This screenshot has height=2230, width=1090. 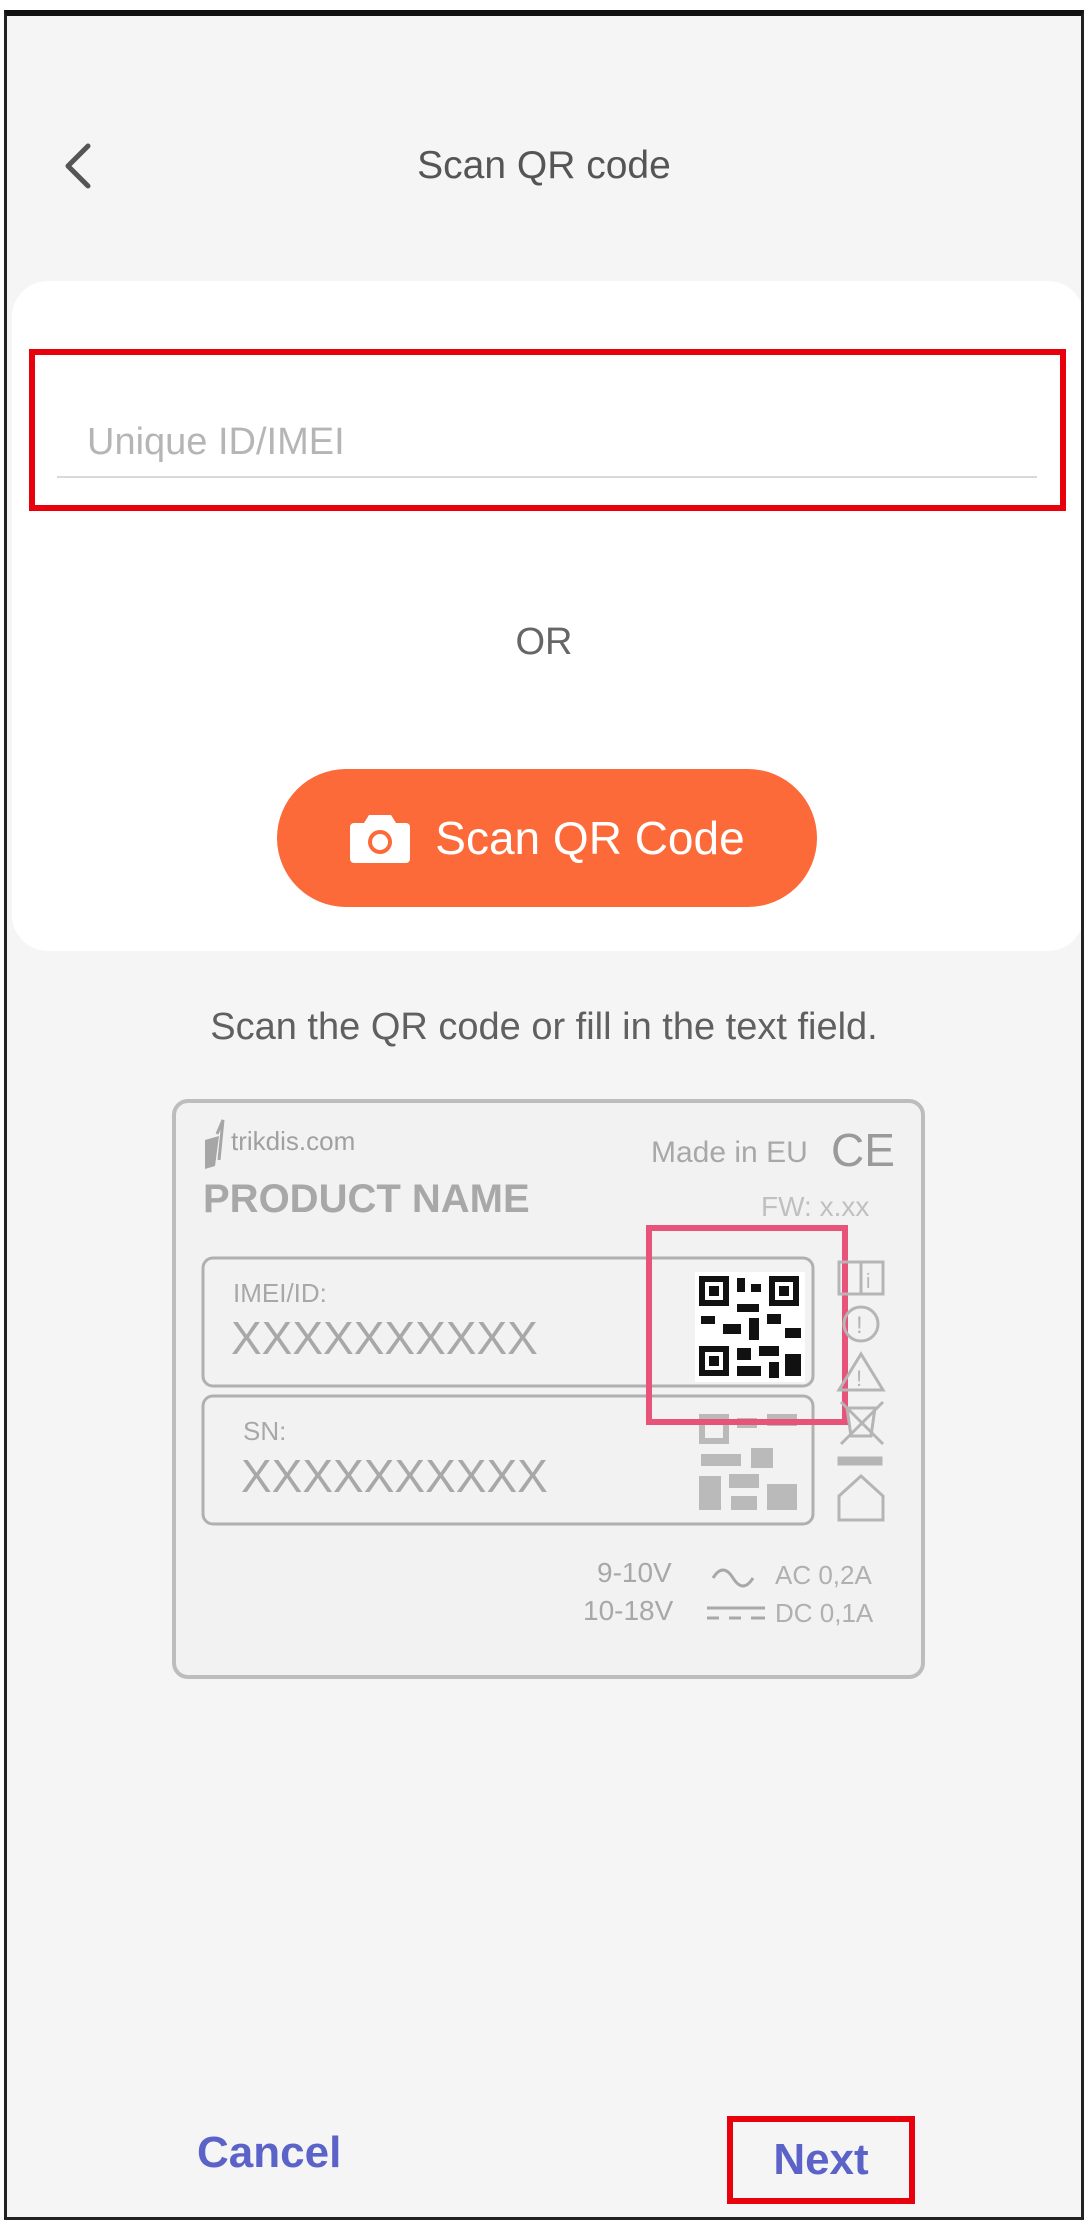 What do you see at coordinates (824, 1613) in the screenshot?
I see `current-dc-text: DC 0,1A` at bounding box center [824, 1613].